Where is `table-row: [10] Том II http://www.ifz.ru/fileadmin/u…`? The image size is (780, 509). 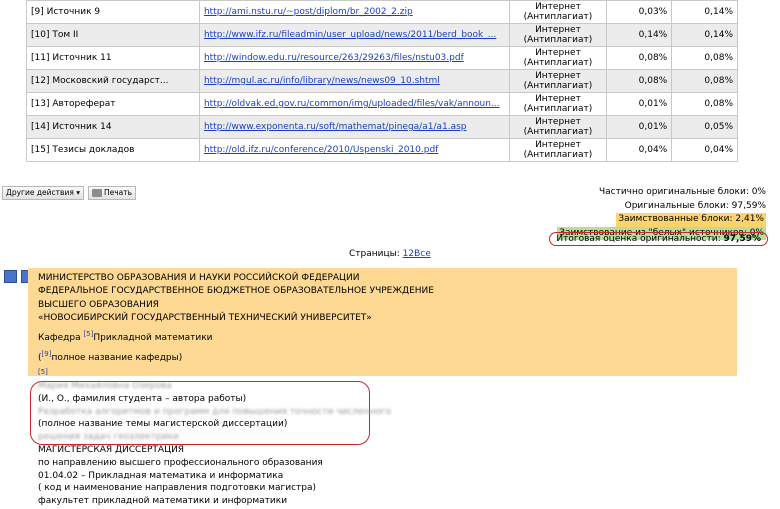 table-row: [10] Том II http://www.ifz.ru/fileadmin/u… is located at coordinates (382, 35).